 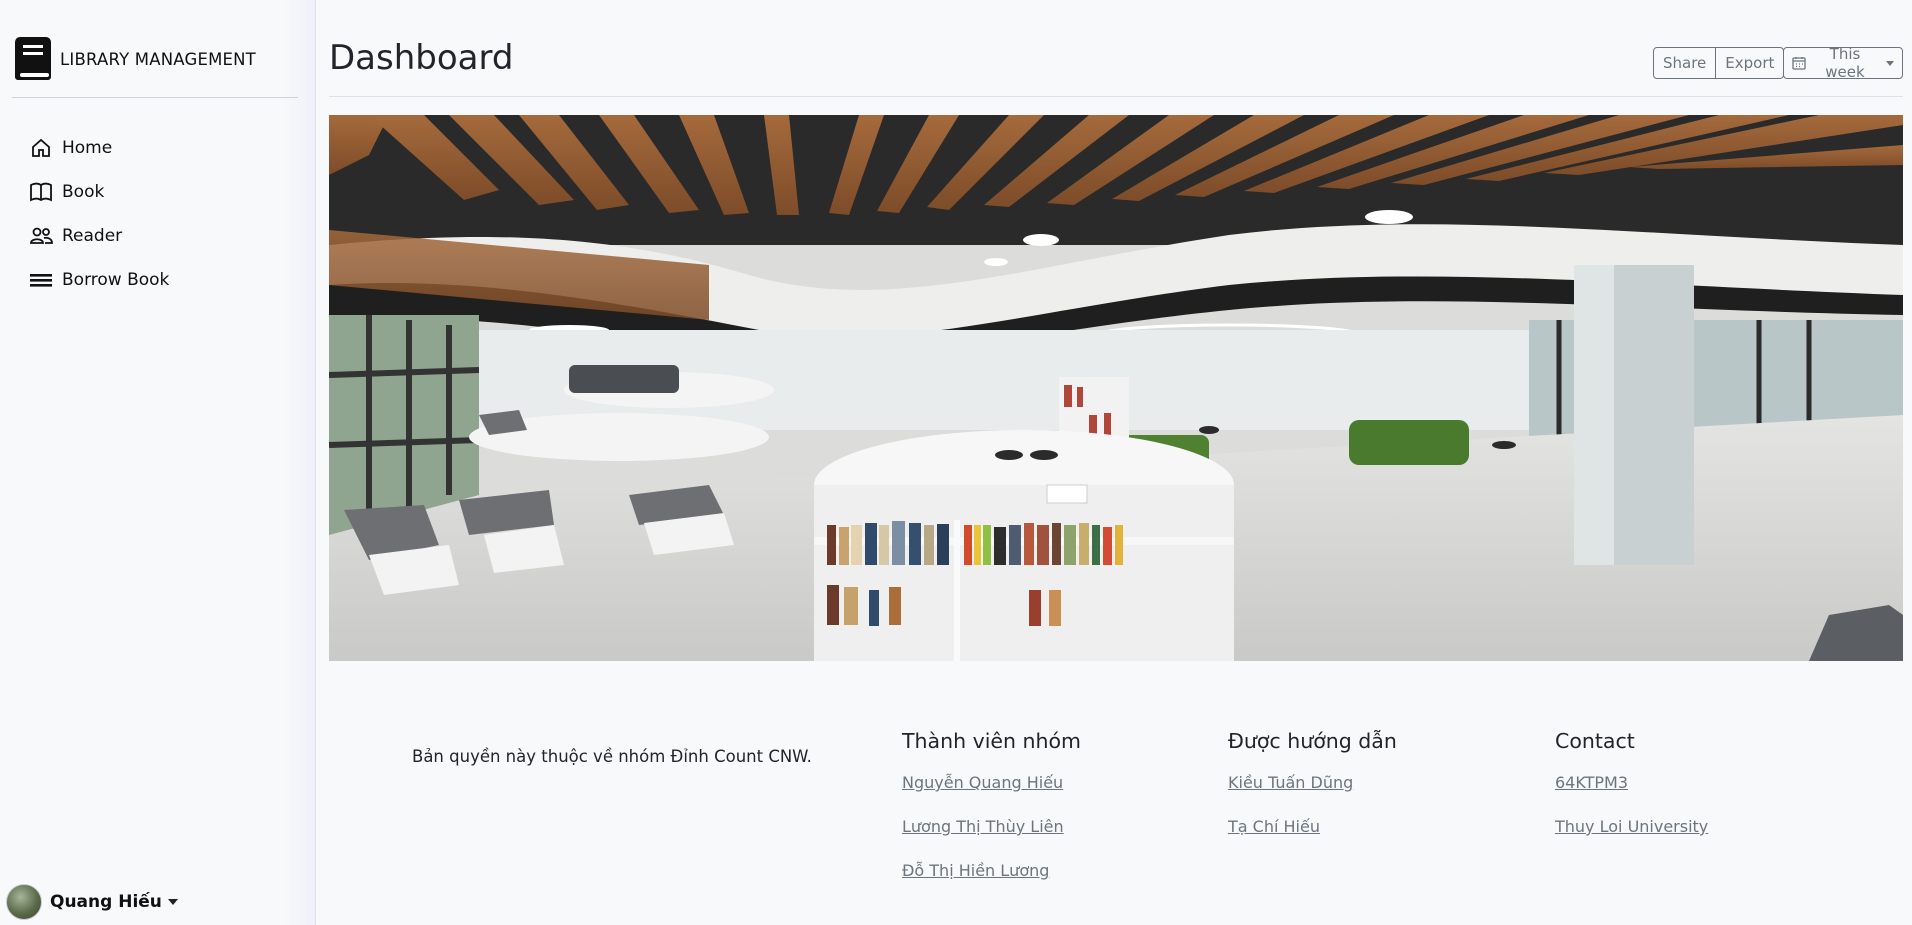 I want to click on sidebar-item-borrow-book: Borrow Book, so click(x=98, y=280).